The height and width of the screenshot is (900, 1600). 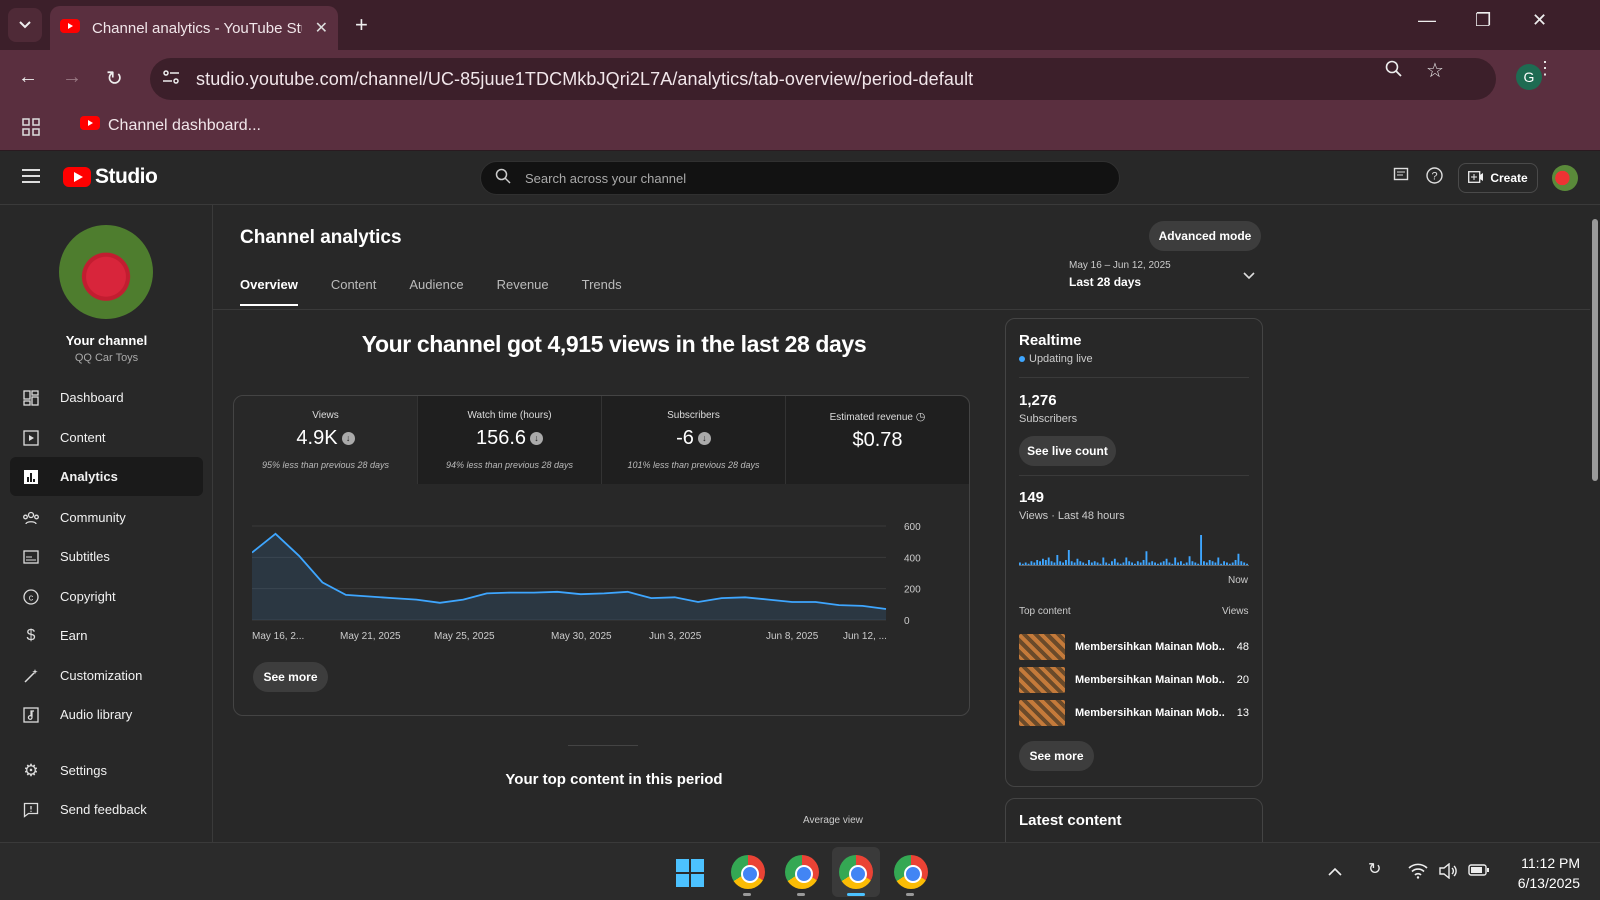 What do you see at coordinates (690, 873) in the screenshot?
I see `windows-start-icon` at bounding box center [690, 873].